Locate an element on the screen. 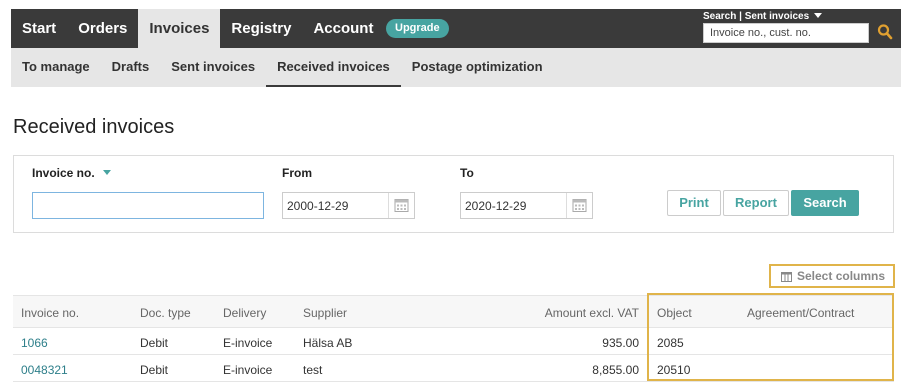 Image resolution: width=901 pixels, height=386 pixels. select-columns-label: Select columns is located at coordinates (841, 276).